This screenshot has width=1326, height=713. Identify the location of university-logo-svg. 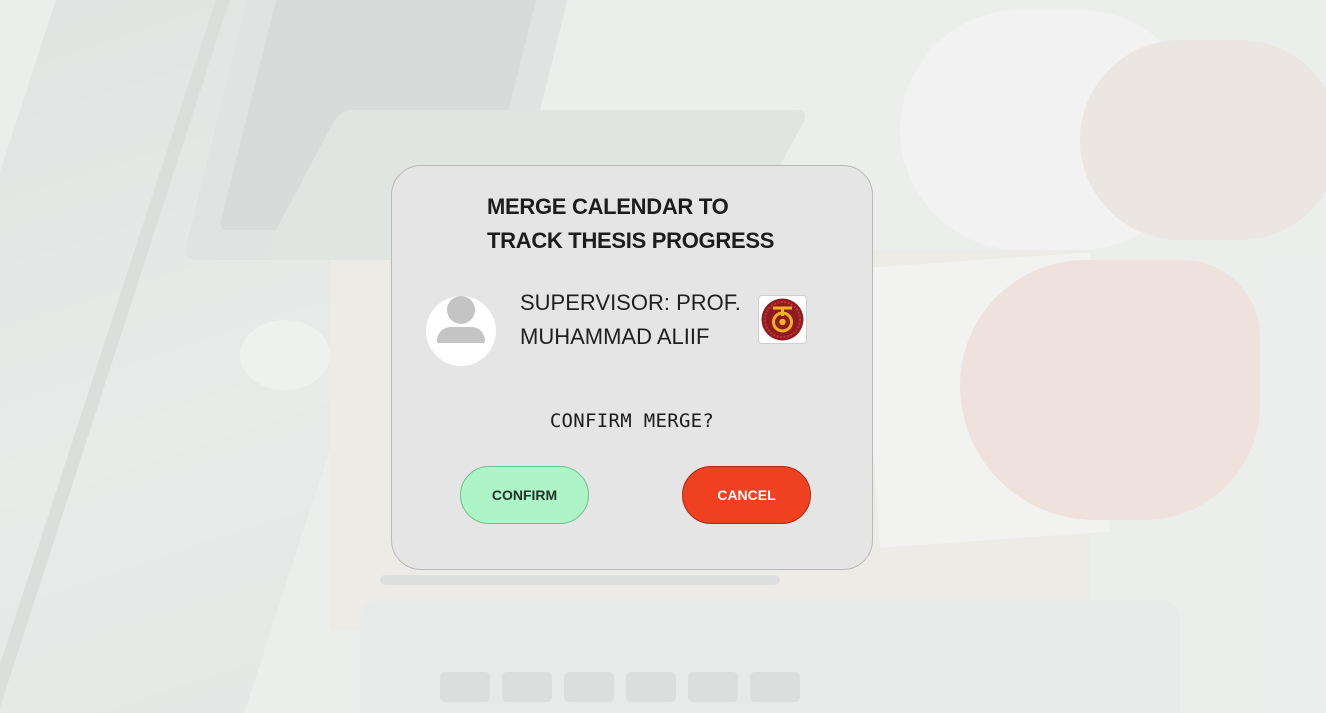
(782, 319).